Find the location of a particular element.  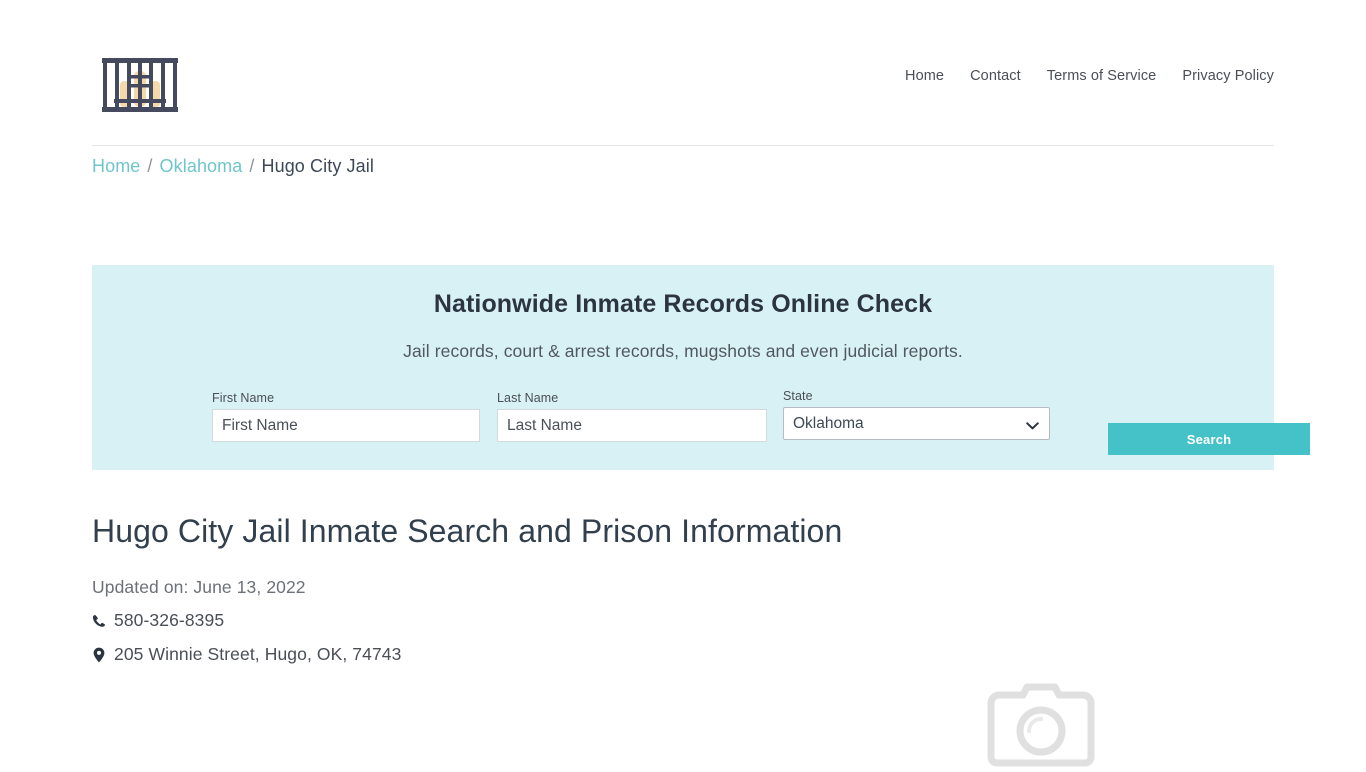

map-pin-icon is located at coordinates (99, 655).